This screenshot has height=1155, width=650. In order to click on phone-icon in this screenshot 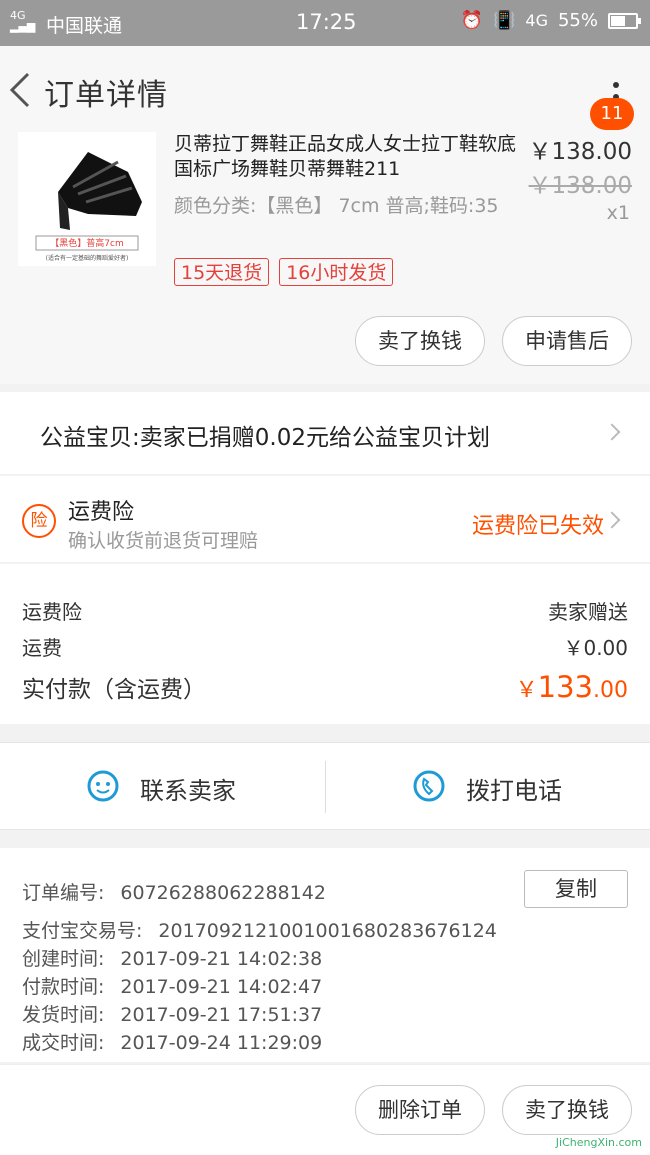, I will do `click(429, 786)`.